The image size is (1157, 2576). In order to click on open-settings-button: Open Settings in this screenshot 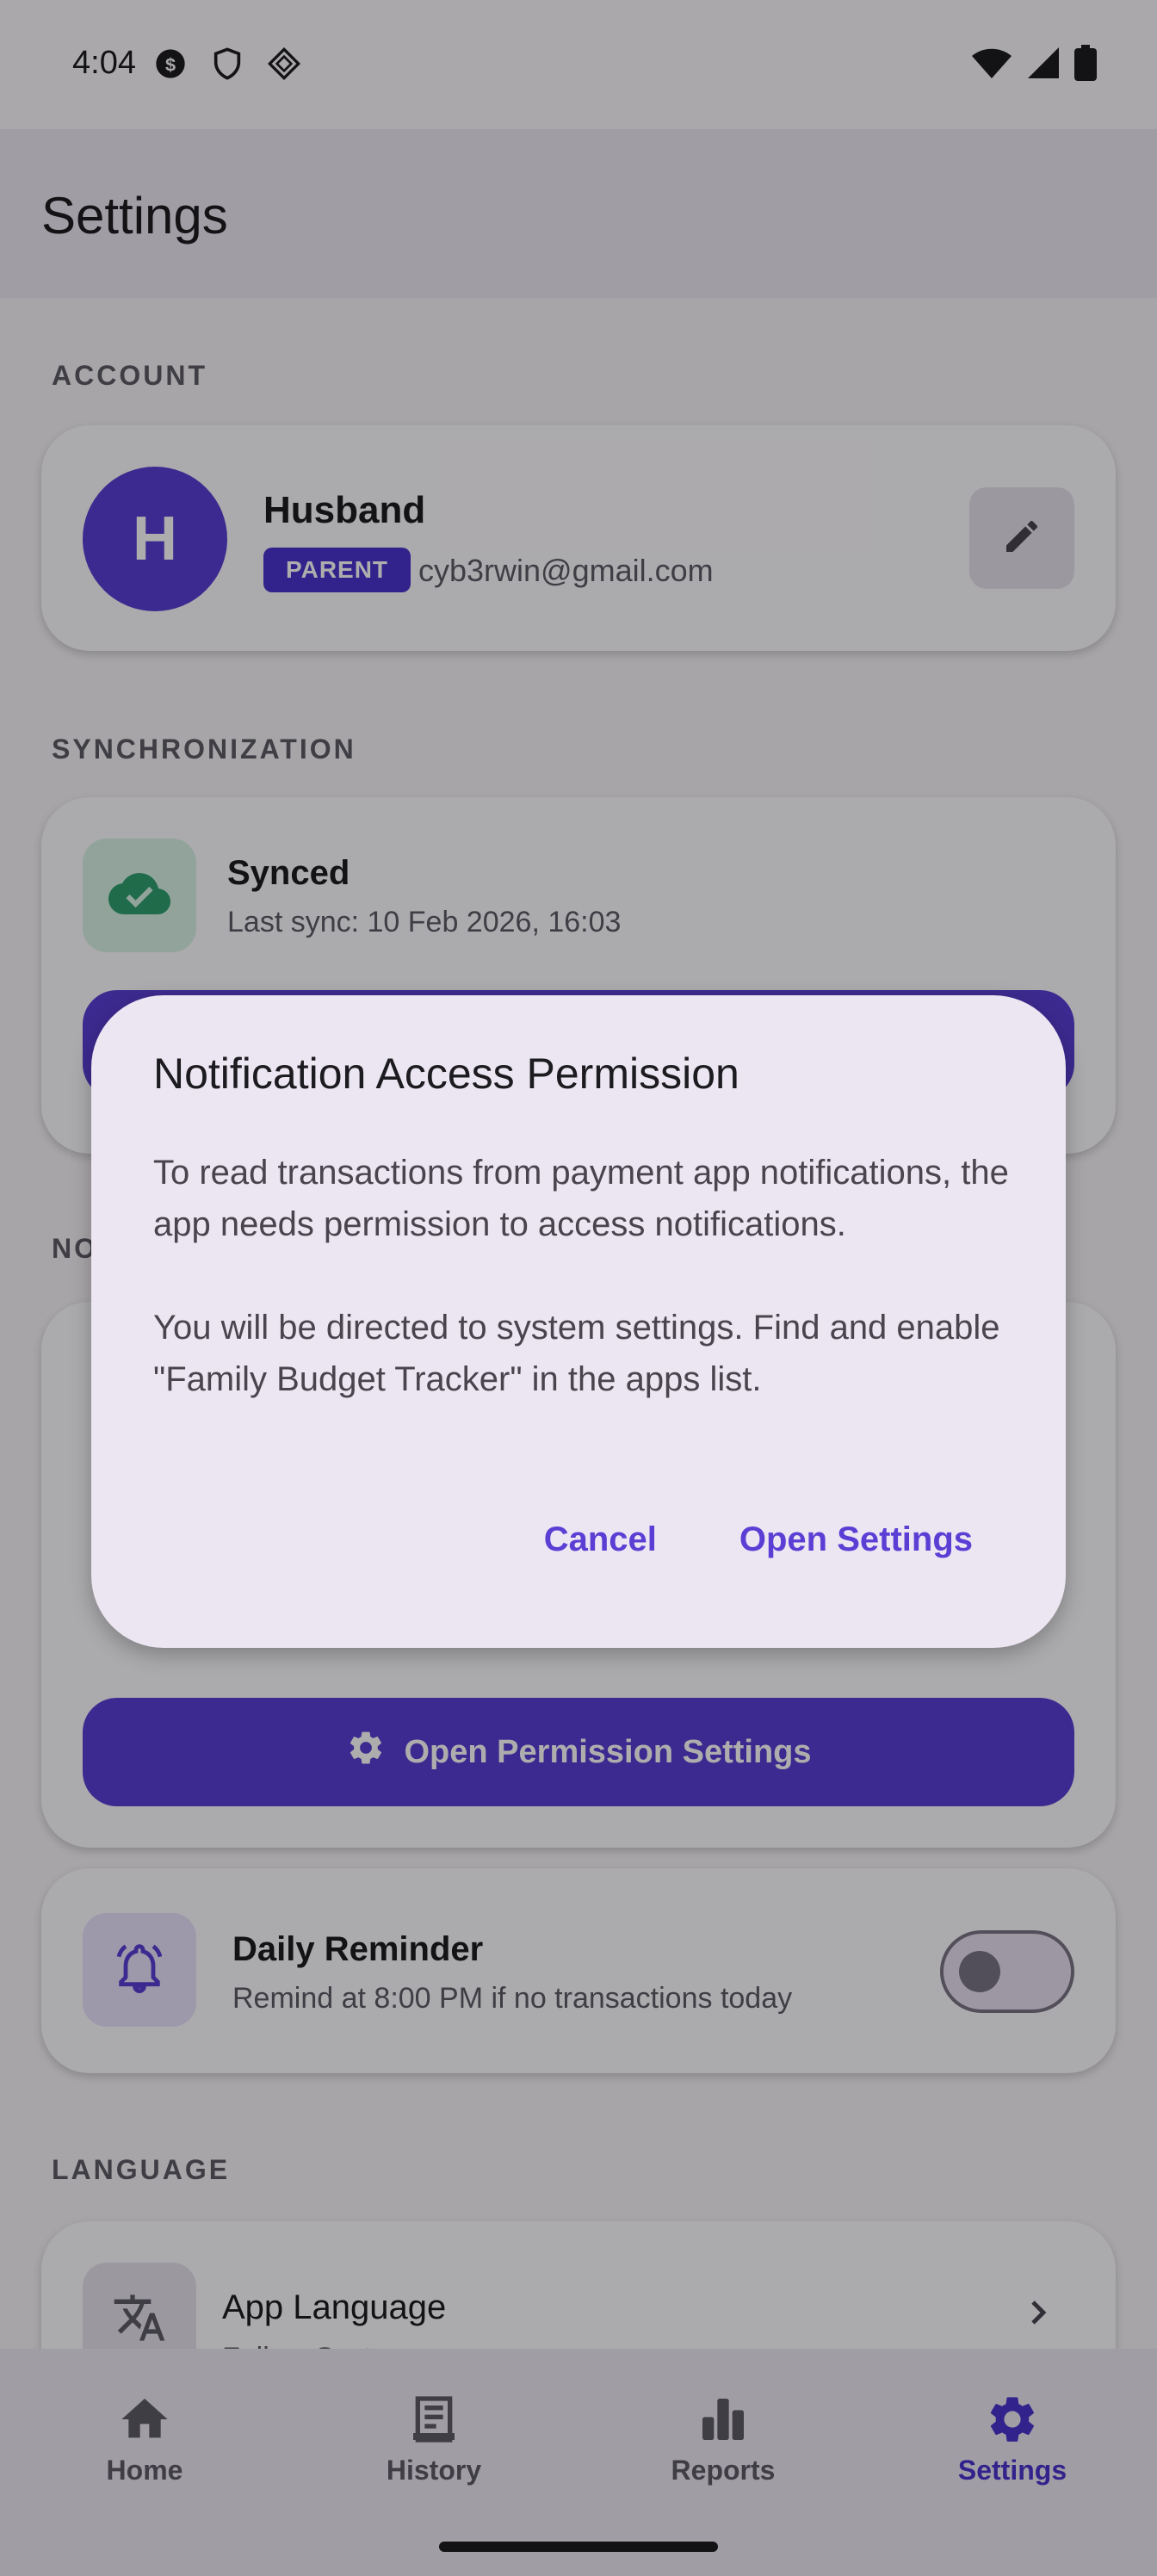, I will do `click(856, 1539)`.